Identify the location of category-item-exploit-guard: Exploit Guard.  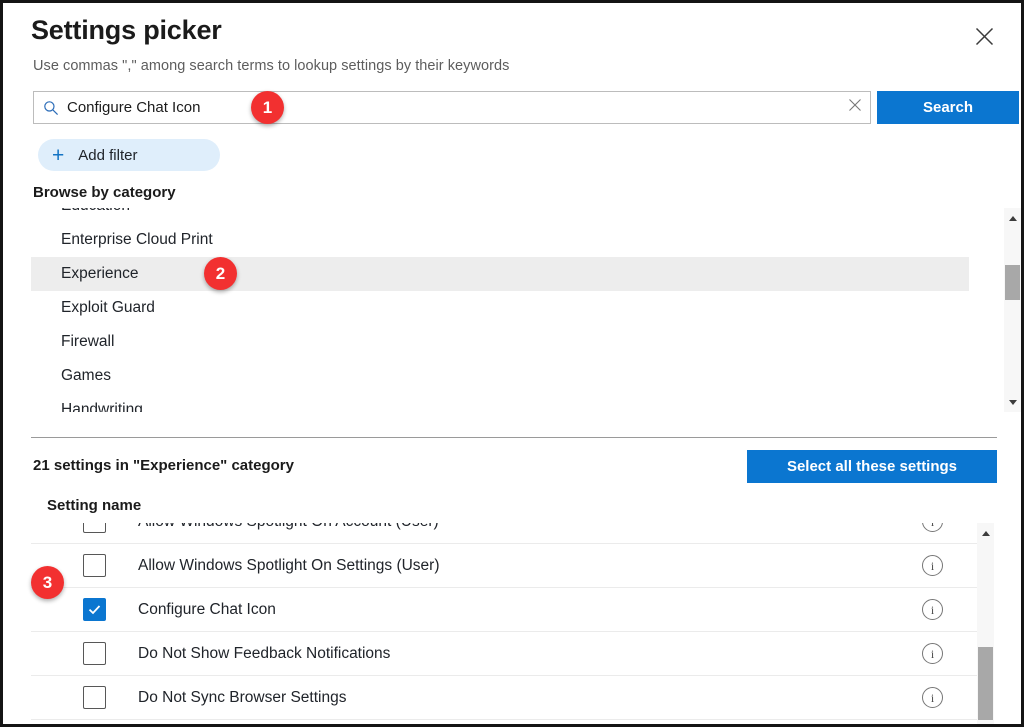
(500, 308).